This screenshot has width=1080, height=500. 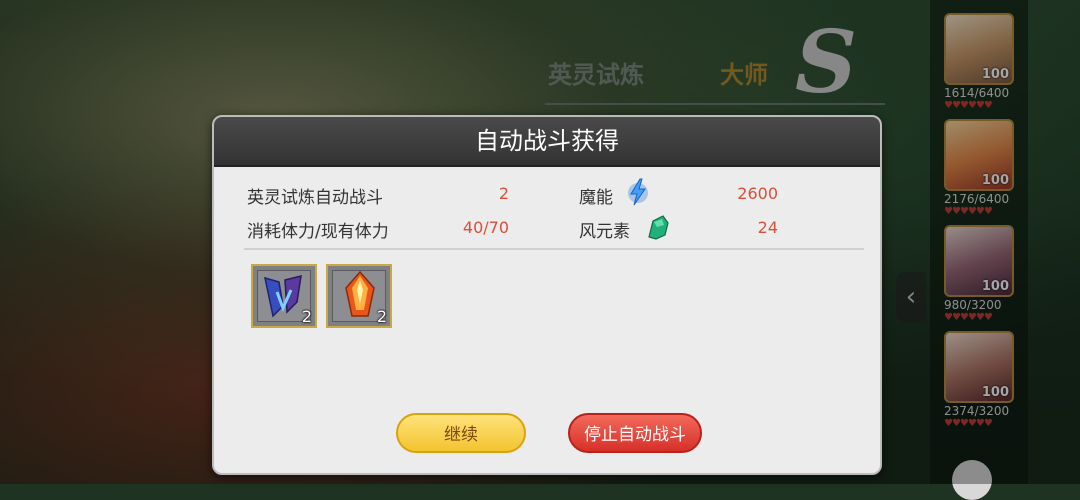 What do you see at coordinates (547, 142) in the screenshot?
I see `dialog-title: 自动战斗获得` at bounding box center [547, 142].